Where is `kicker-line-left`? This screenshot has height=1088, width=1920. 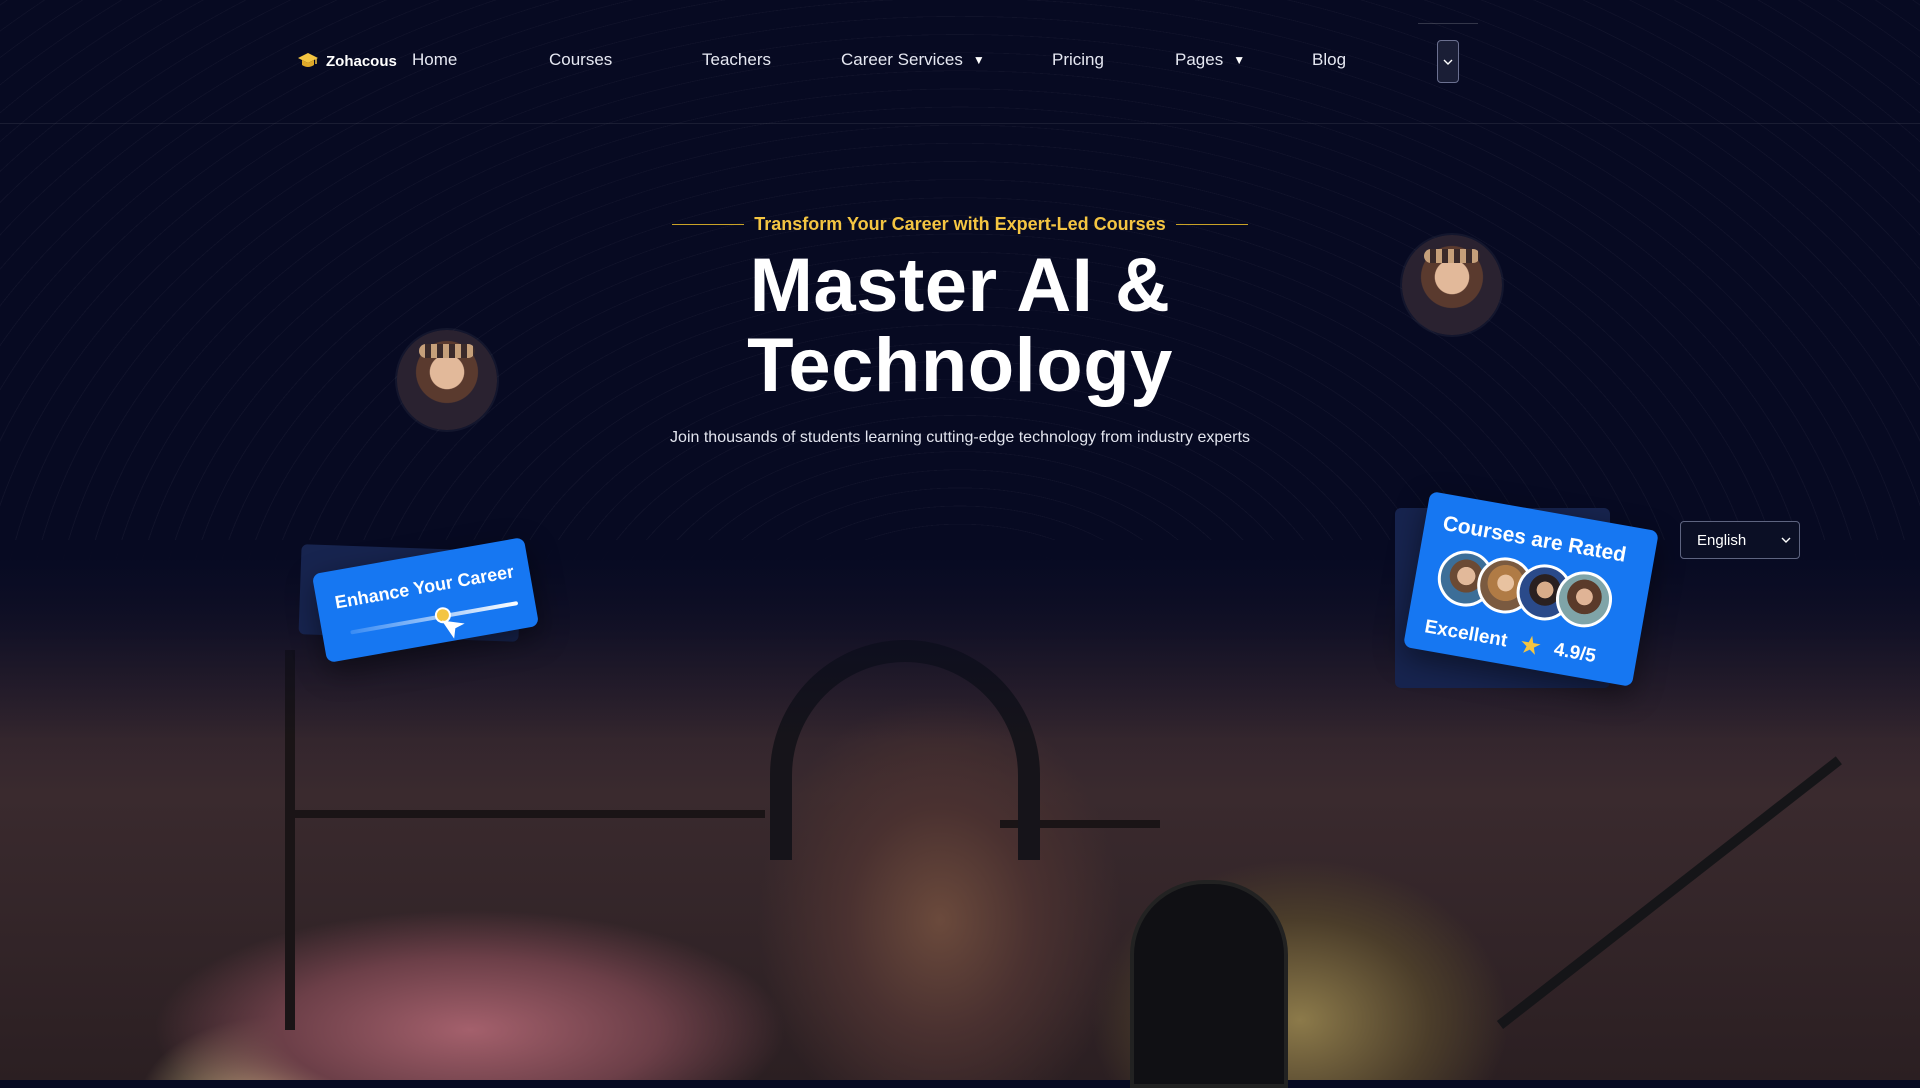
kicker-line-left is located at coordinates (708, 224).